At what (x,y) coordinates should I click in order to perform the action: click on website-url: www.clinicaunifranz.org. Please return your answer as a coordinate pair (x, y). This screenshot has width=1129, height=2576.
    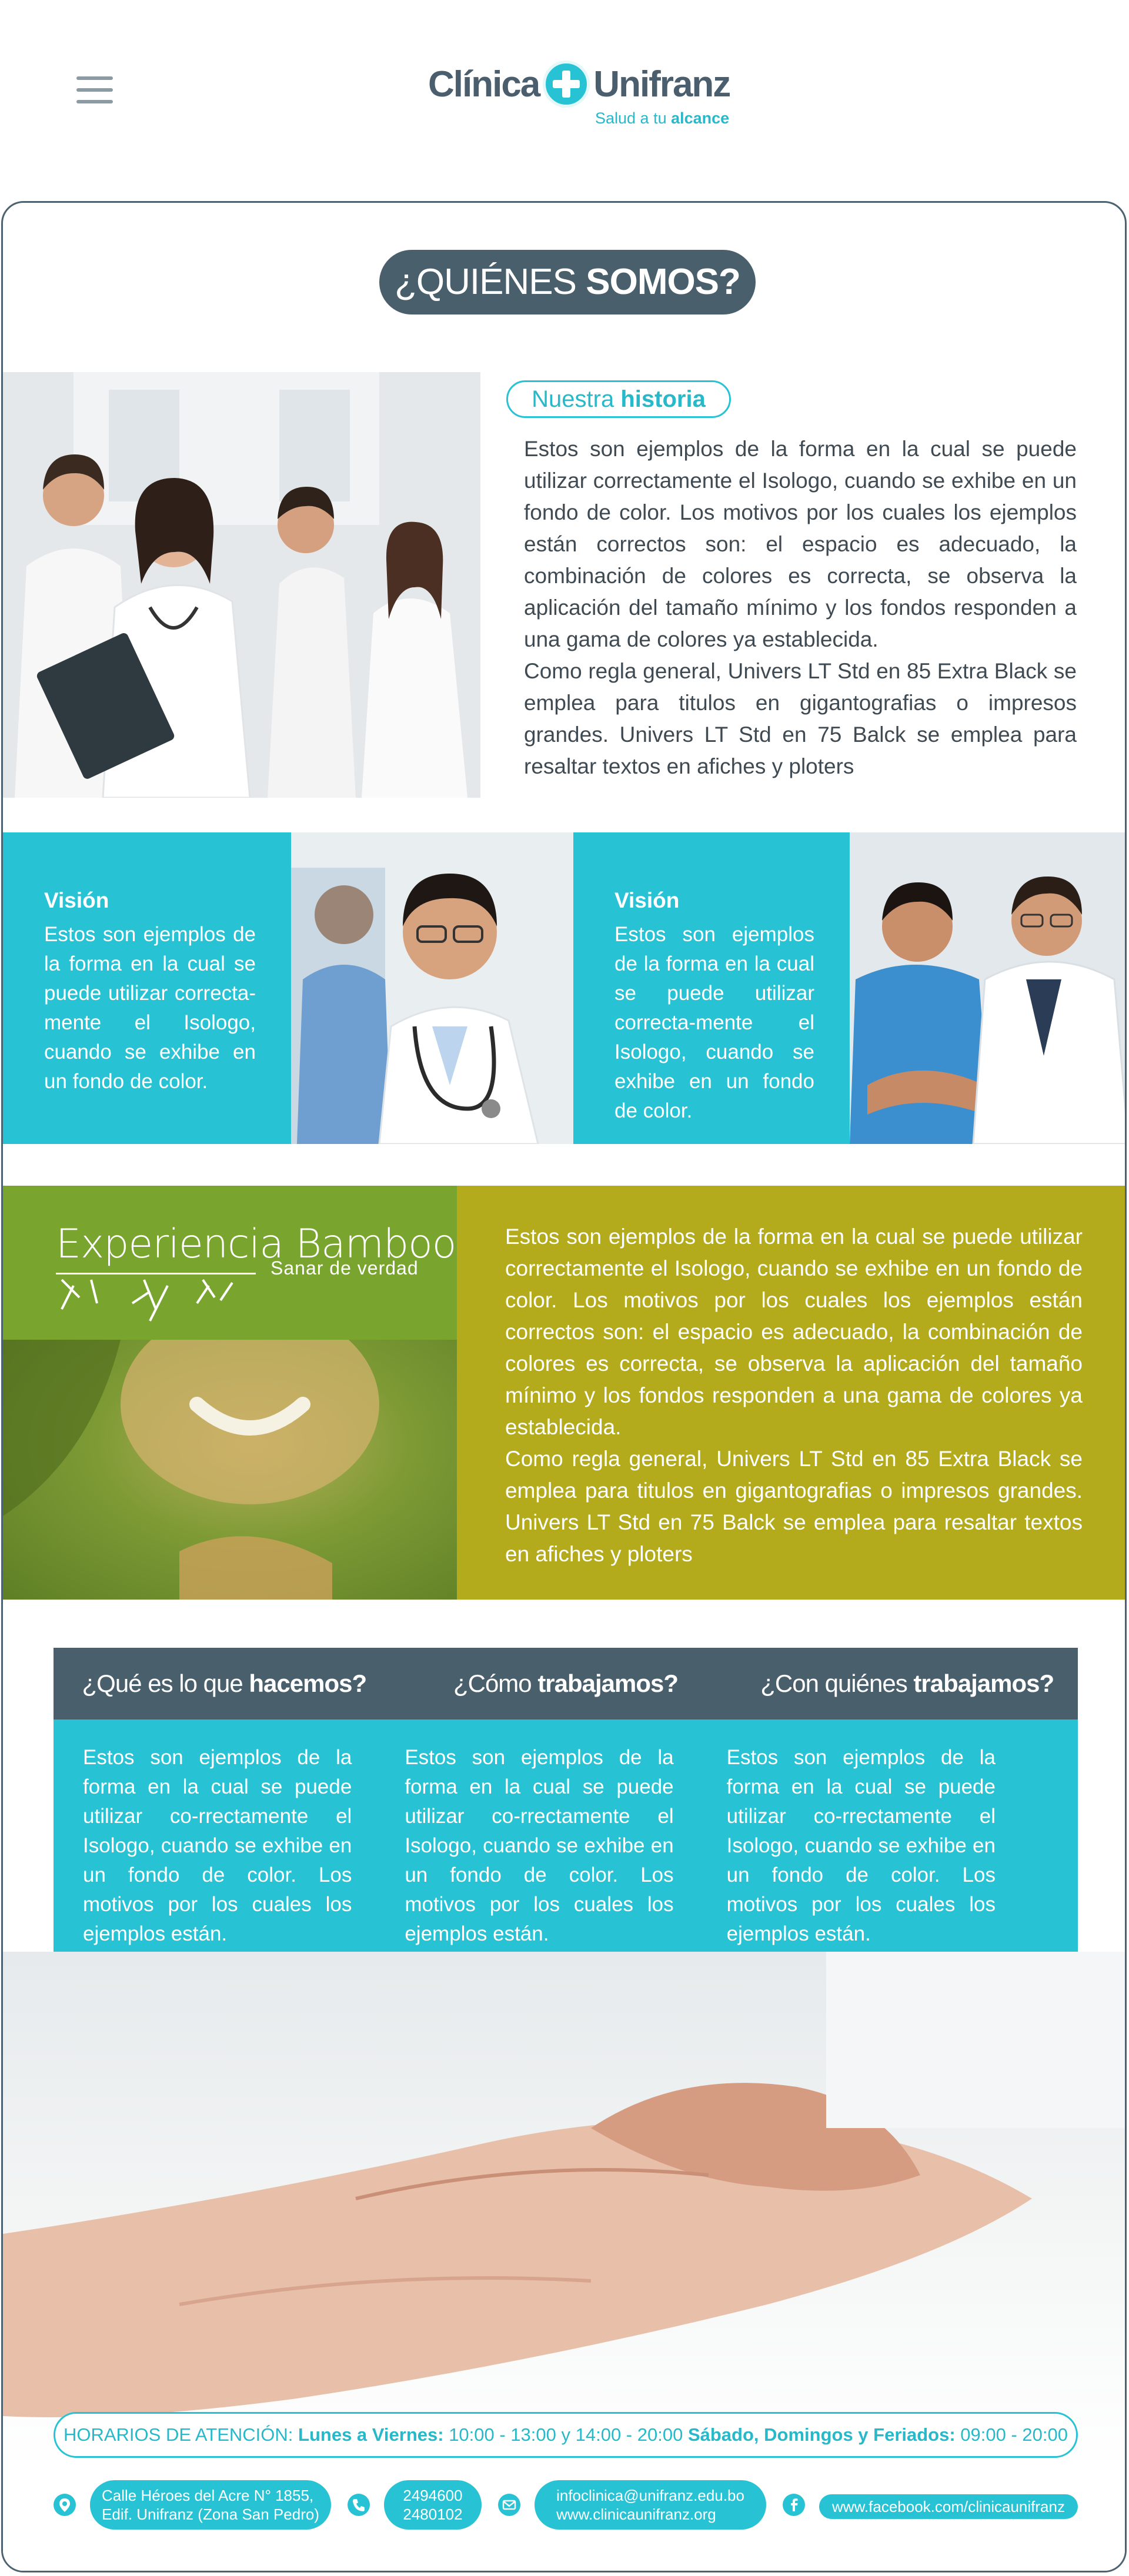
    Looking at the image, I should click on (636, 2514).